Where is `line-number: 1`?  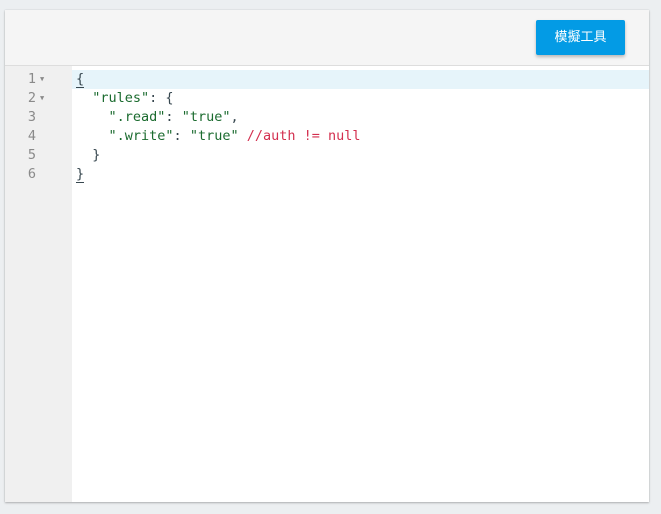
line-number: 1 is located at coordinates (31, 79).